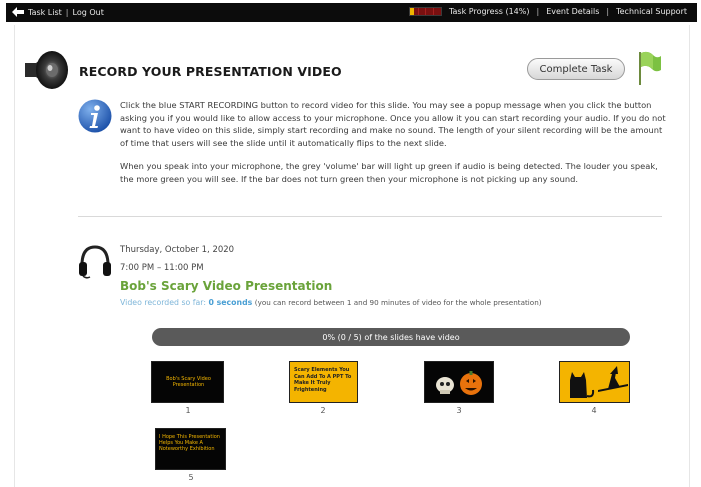  I want to click on slide-number: 5, so click(191, 477).